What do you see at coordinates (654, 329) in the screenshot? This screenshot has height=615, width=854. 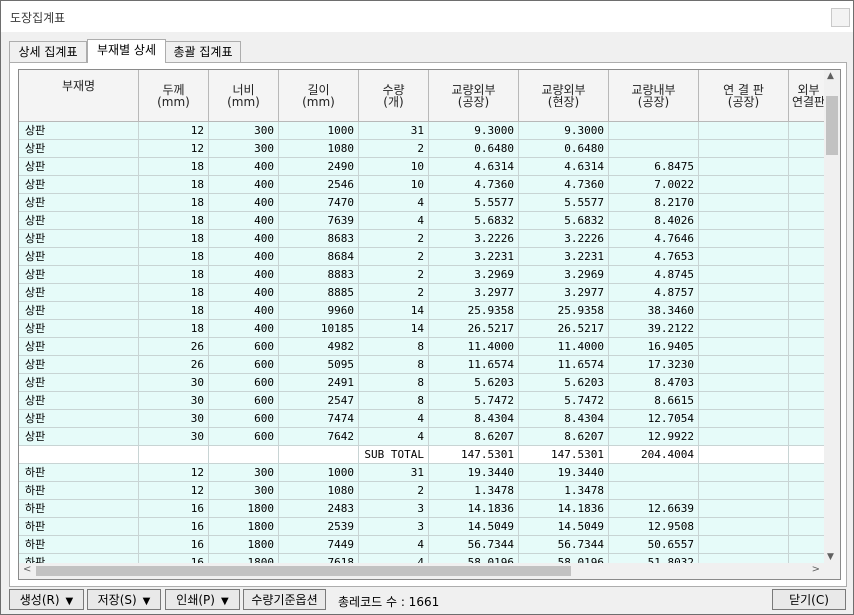 I see `table-cell: 39.2122` at bounding box center [654, 329].